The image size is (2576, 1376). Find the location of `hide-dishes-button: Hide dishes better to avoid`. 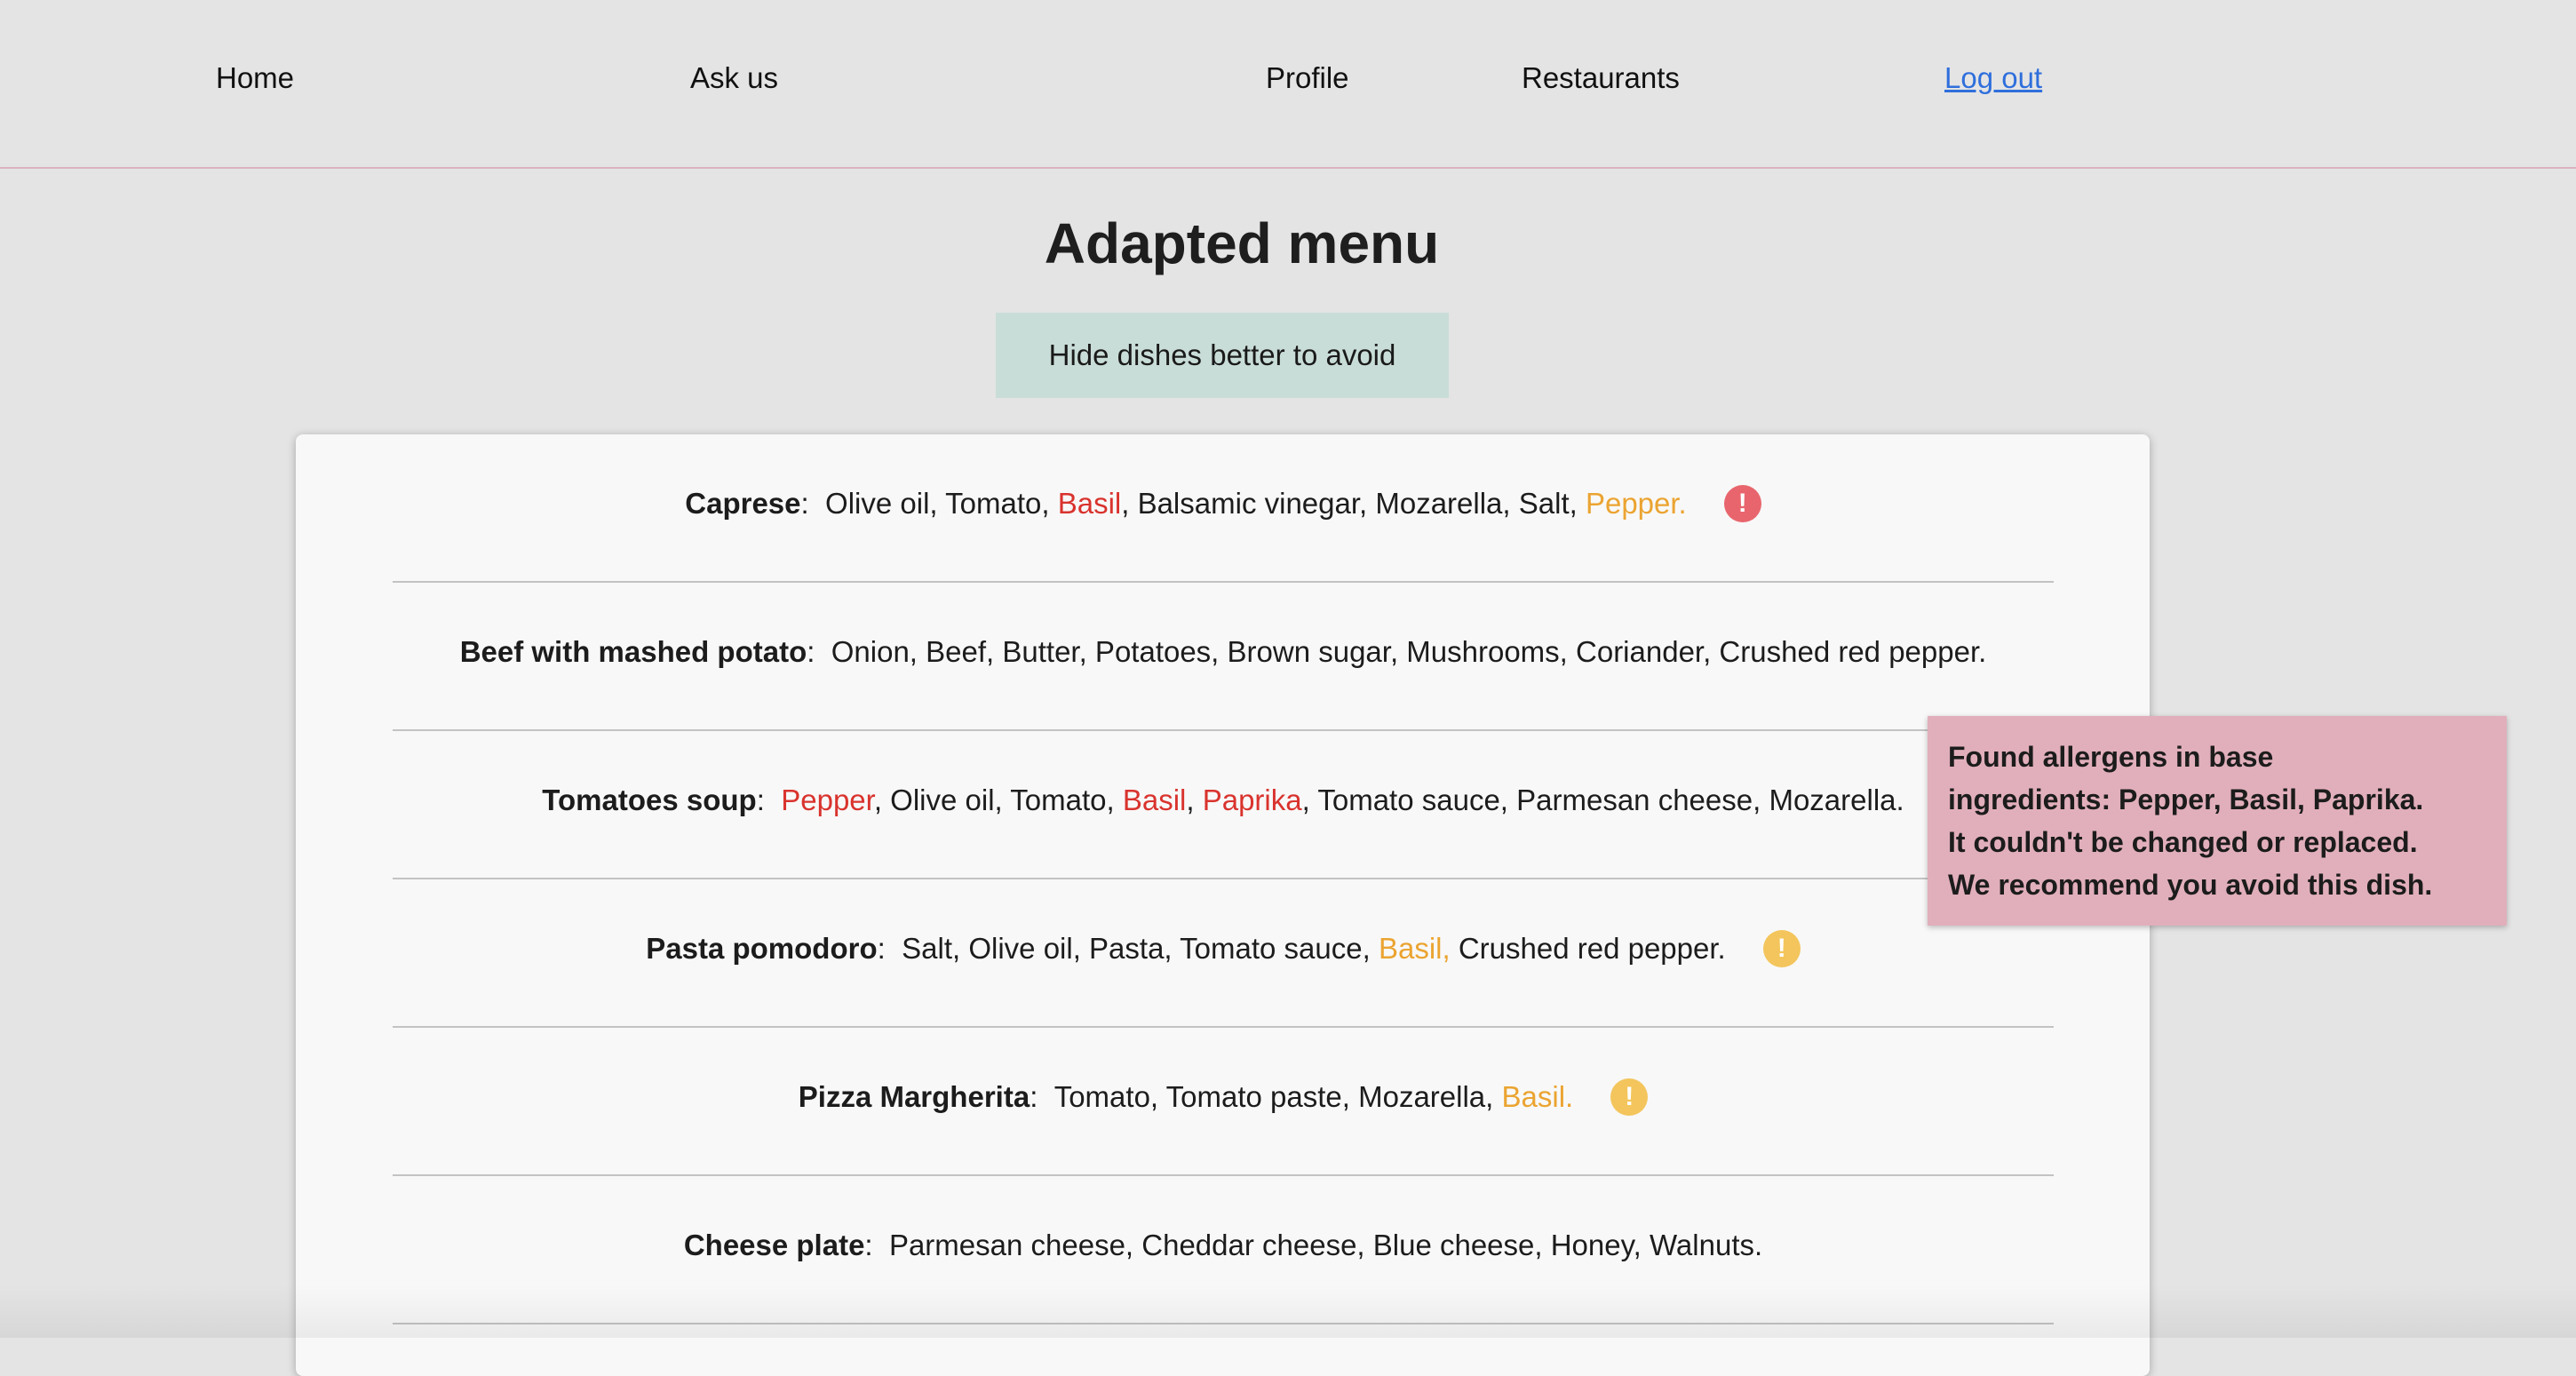

hide-dishes-button: Hide dishes better to avoid is located at coordinates (1222, 355).